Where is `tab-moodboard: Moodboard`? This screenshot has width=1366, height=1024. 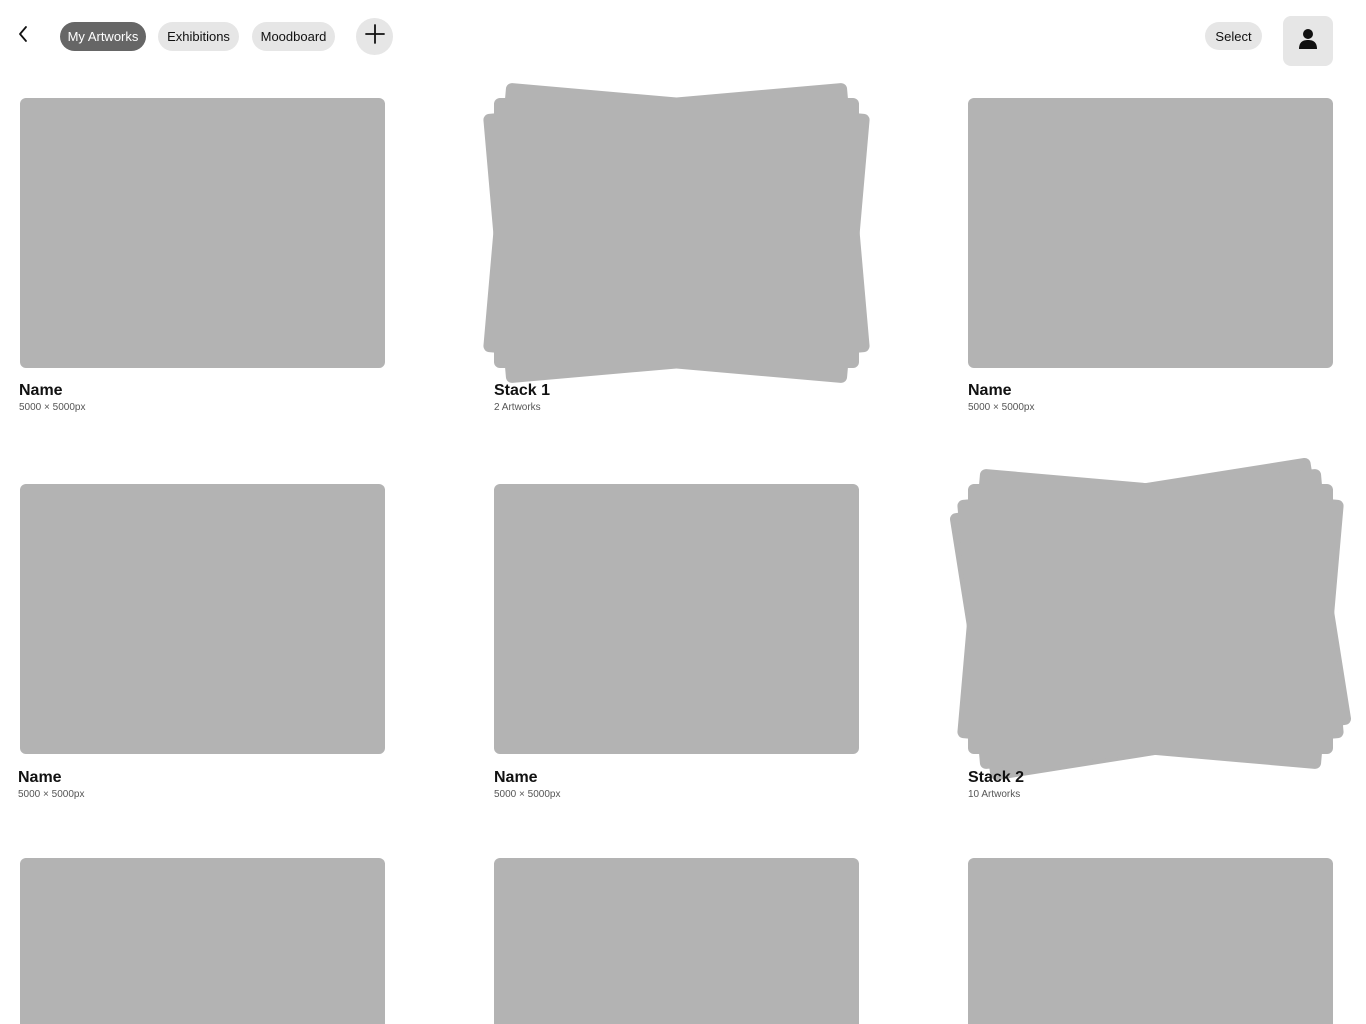
tab-moodboard: Moodboard is located at coordinates (293, 36).